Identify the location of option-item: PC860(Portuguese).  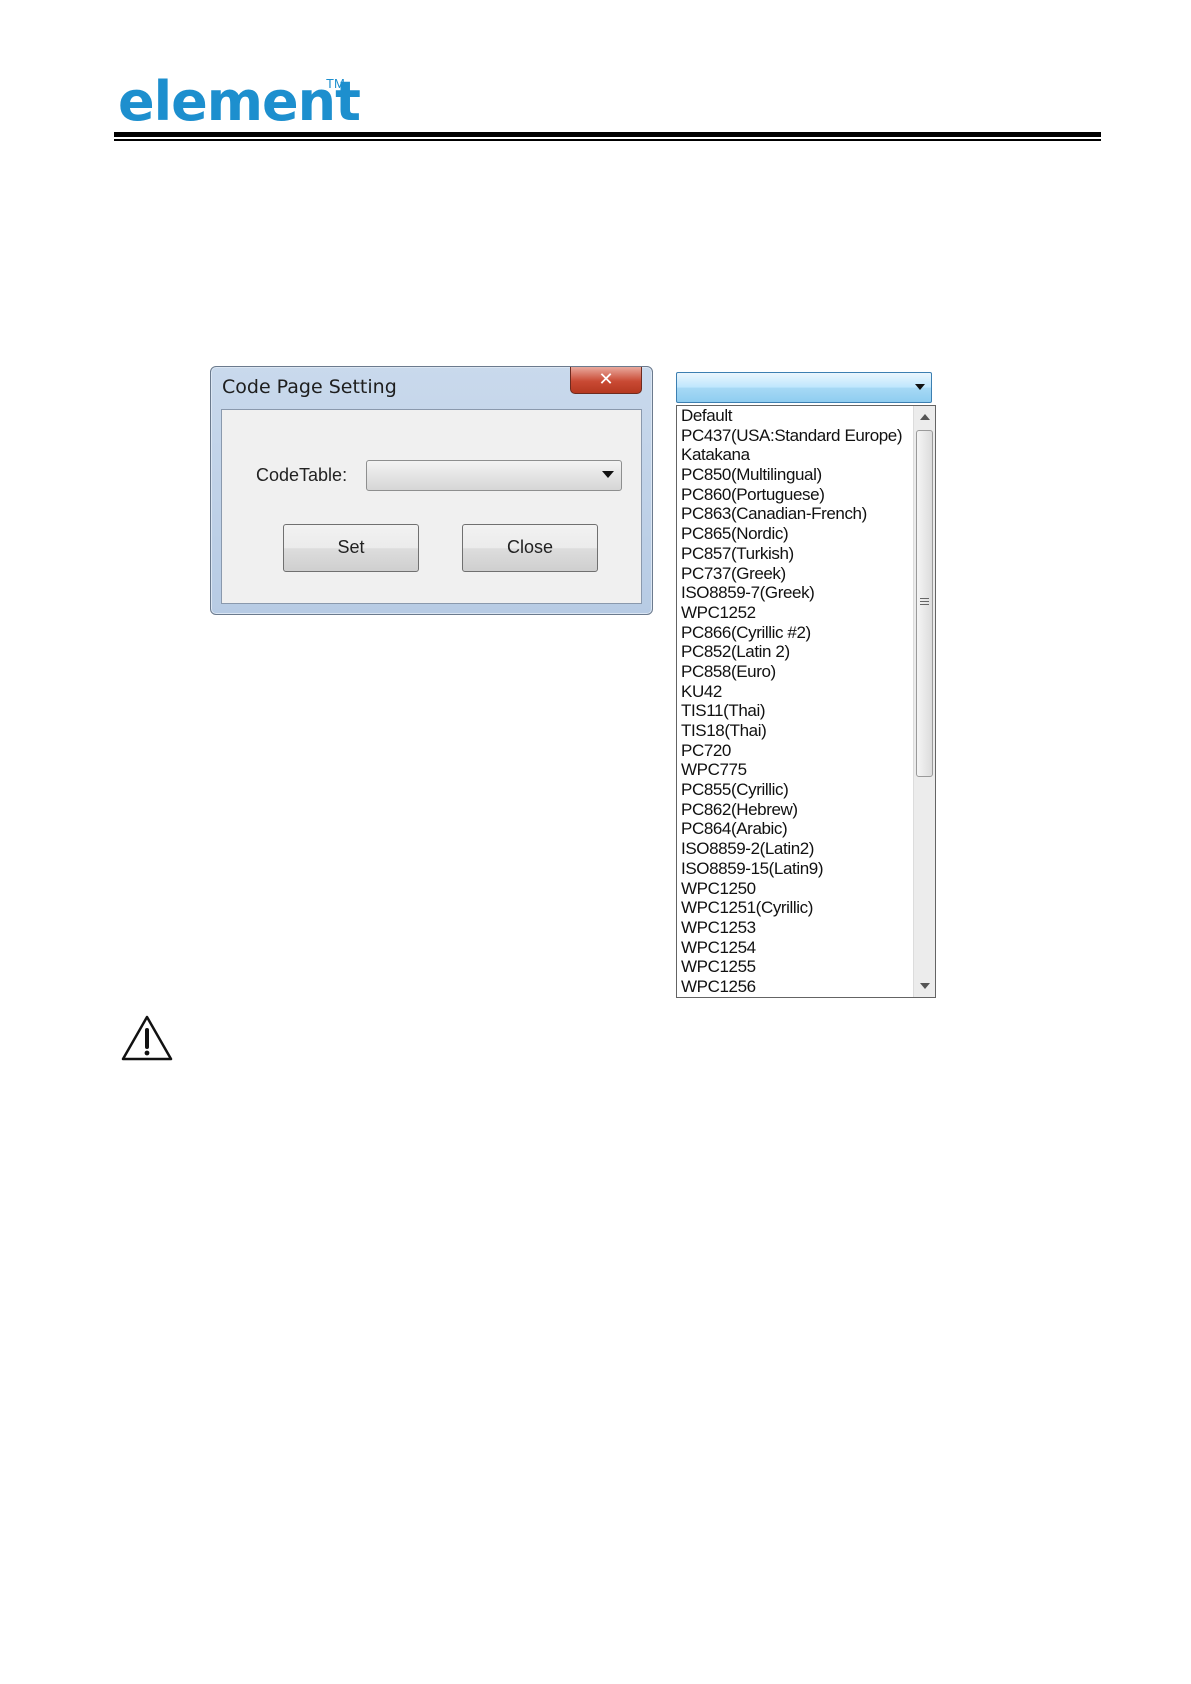
(791, 495).